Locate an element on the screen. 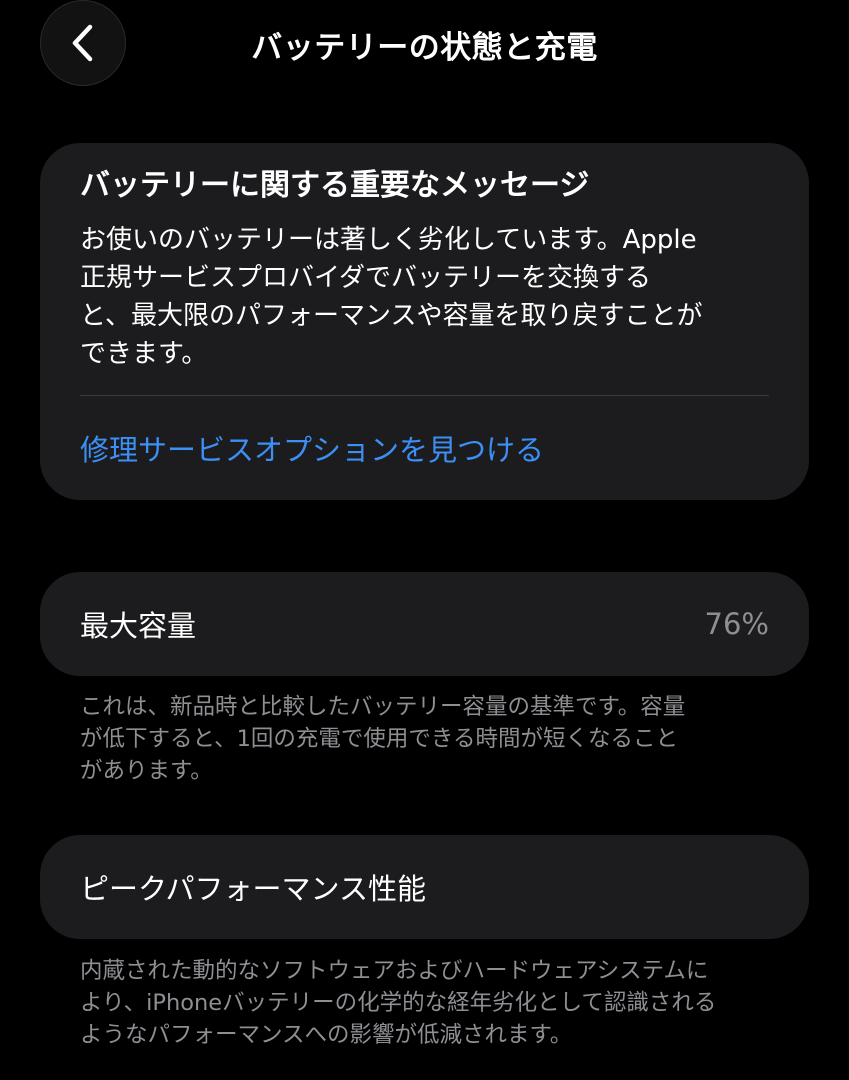 This screenshot has width=849, height=1080. message-body-line: 正規サービスプロバイダでバッテリーを交換する is located at coordinates (365, 278).